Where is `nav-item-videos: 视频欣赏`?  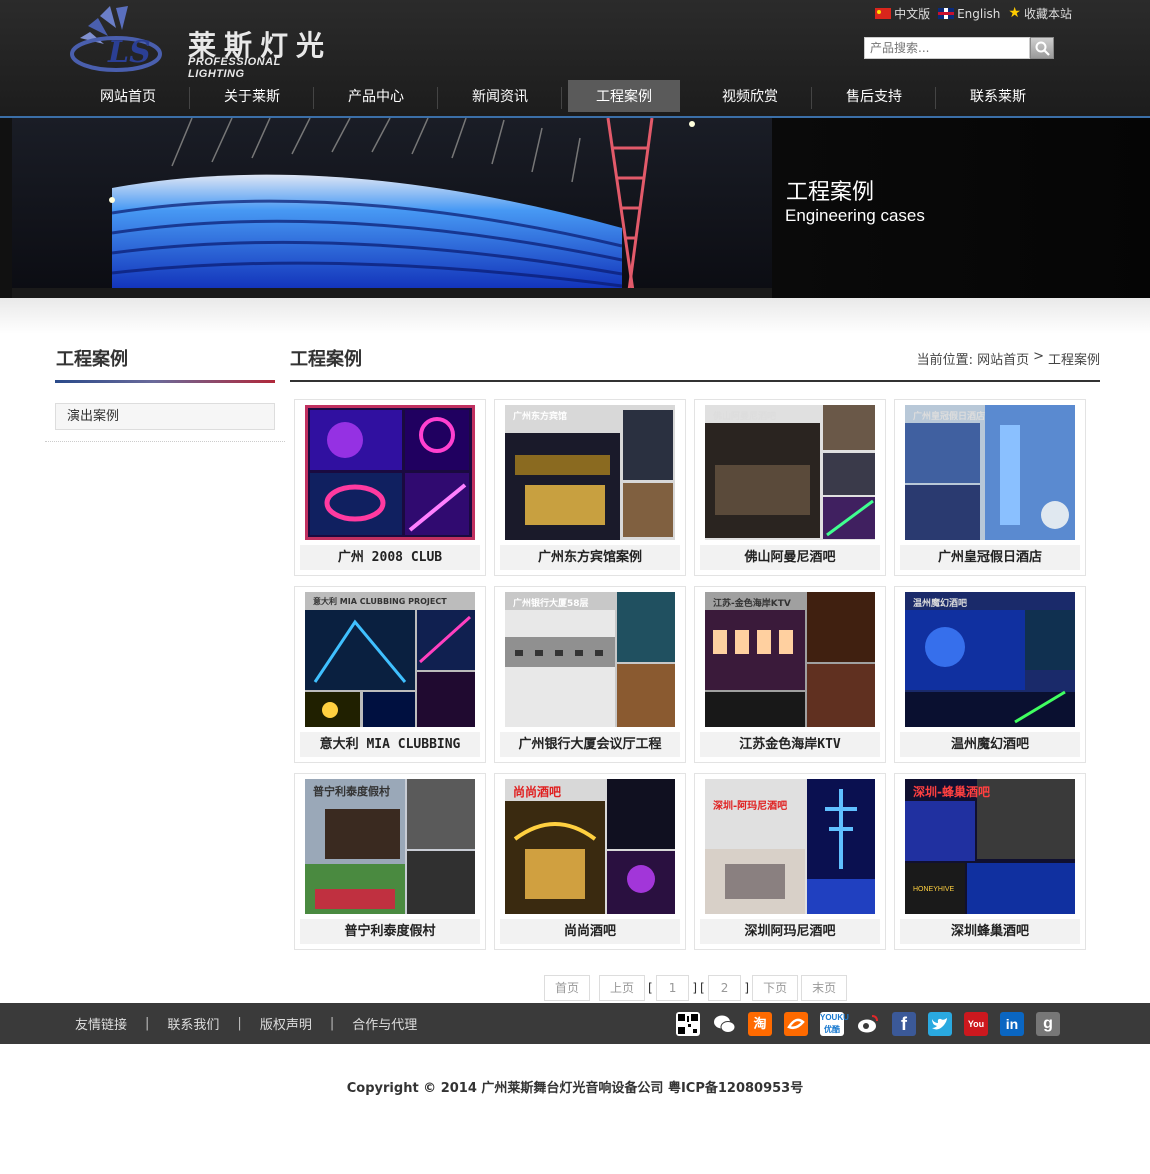 nav-item-videos: 视频欣赏 is located at coordinates (750, 96).